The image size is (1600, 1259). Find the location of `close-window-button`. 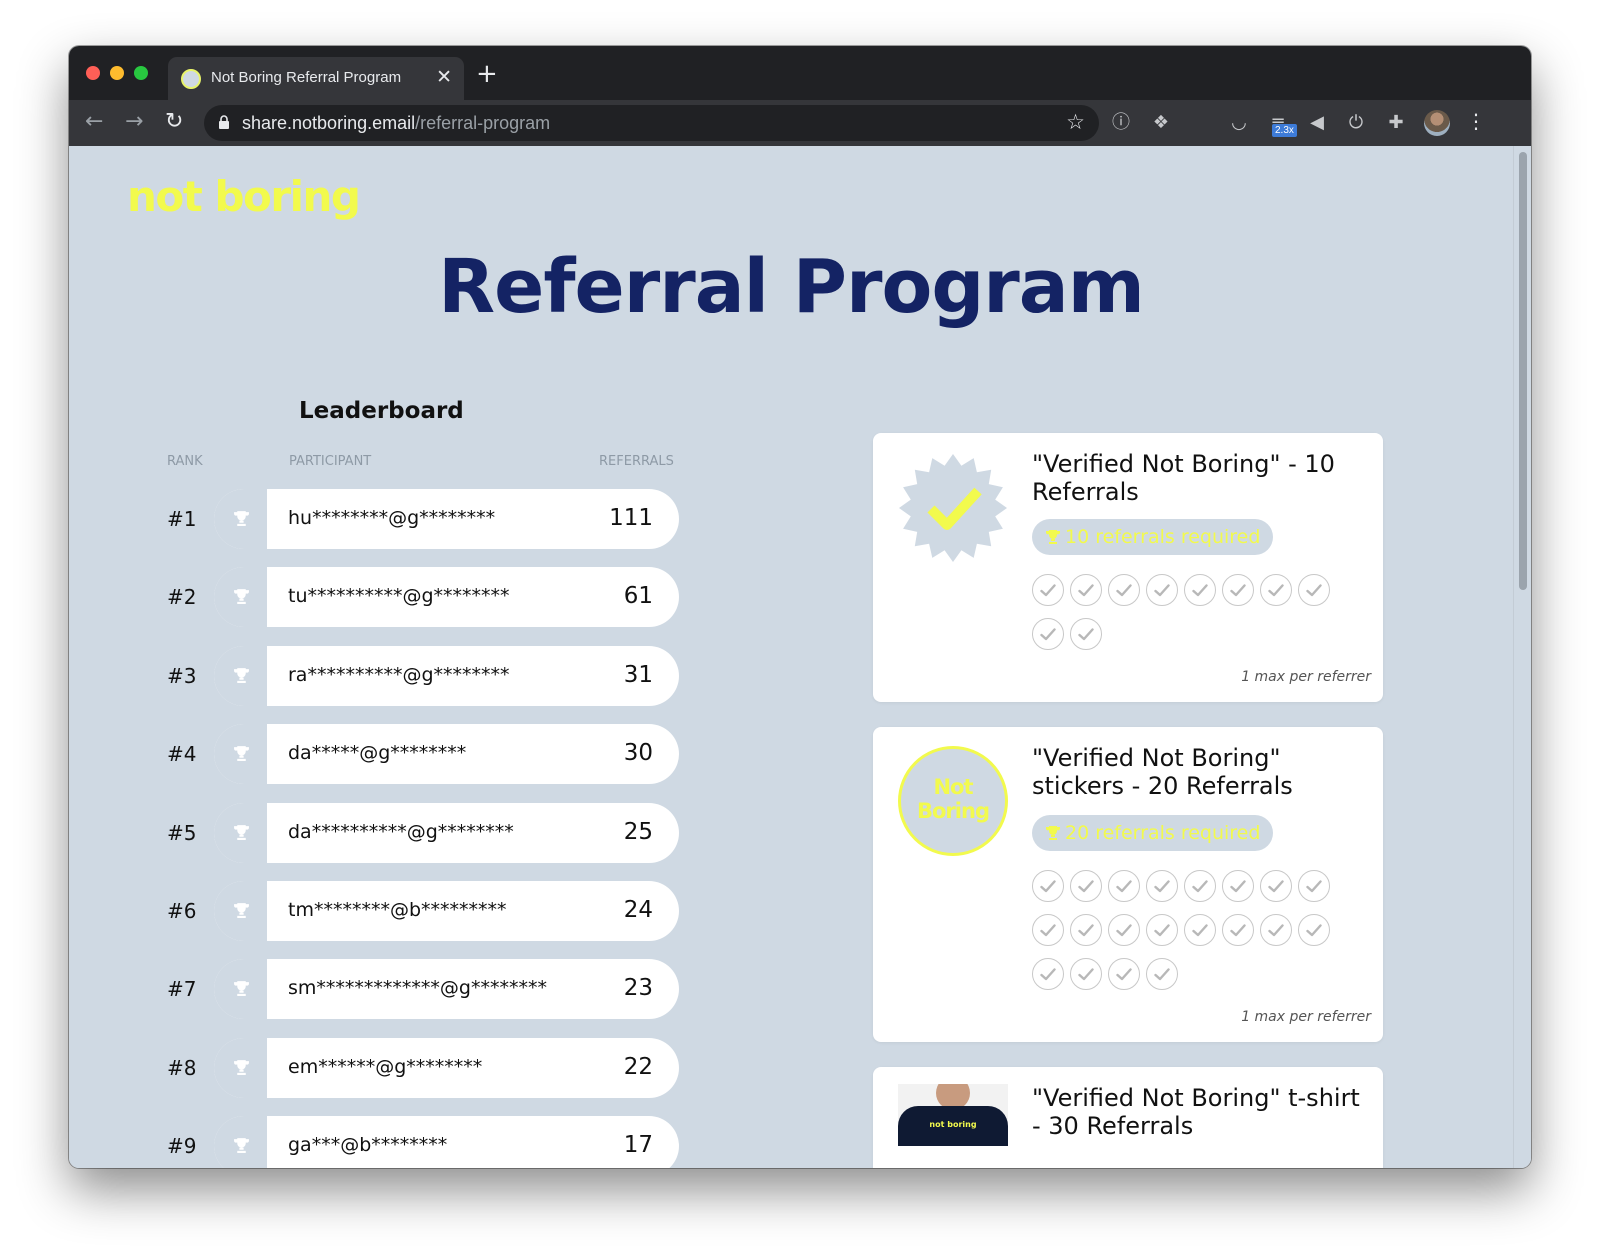

close-window-button is located at coordinates (93, 73).